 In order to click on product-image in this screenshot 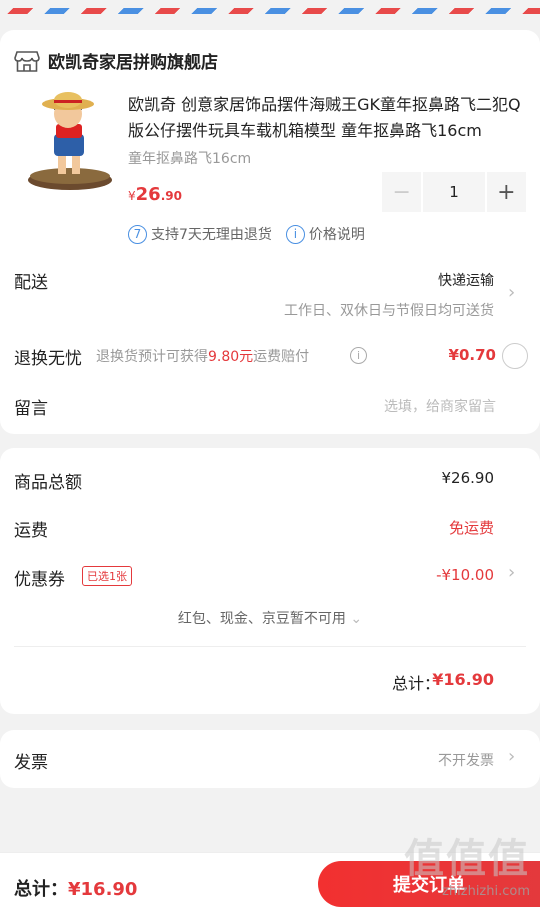, I will do `click(68, 140)`.